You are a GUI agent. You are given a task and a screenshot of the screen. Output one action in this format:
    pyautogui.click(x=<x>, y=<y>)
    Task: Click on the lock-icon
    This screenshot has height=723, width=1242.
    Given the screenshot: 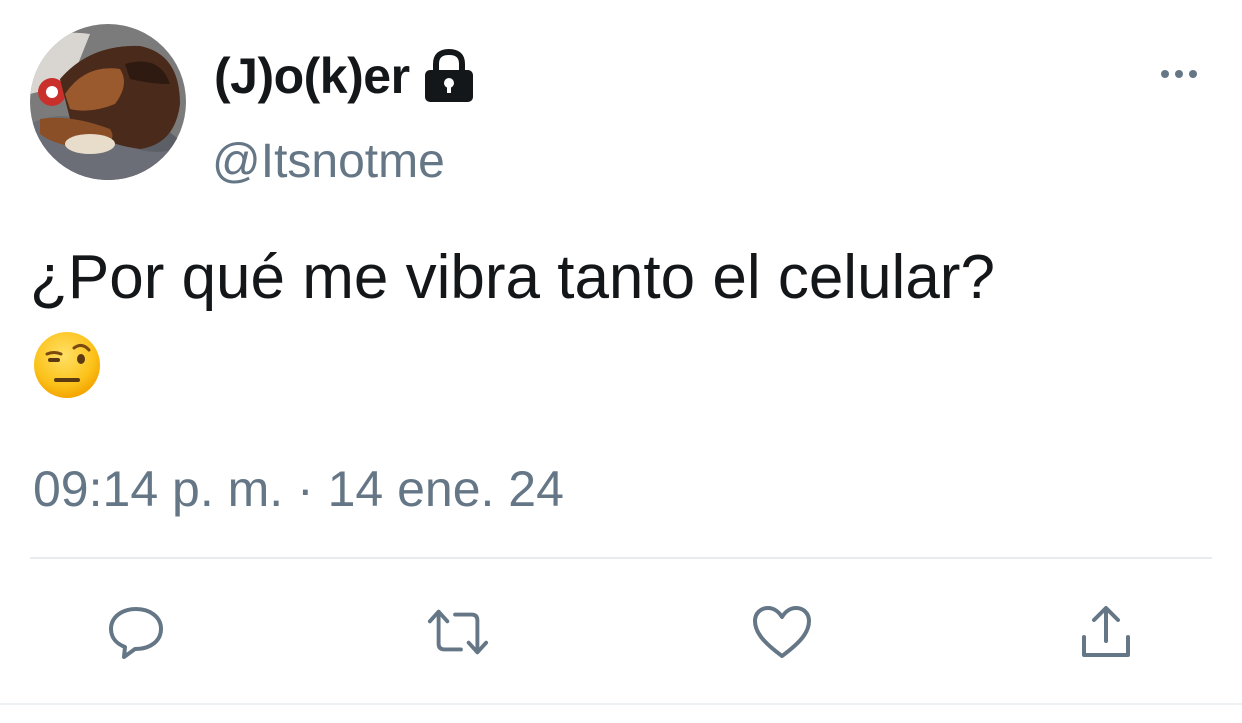 What is the action you would take?
    pyautogui.click(x=449, y=76)
    